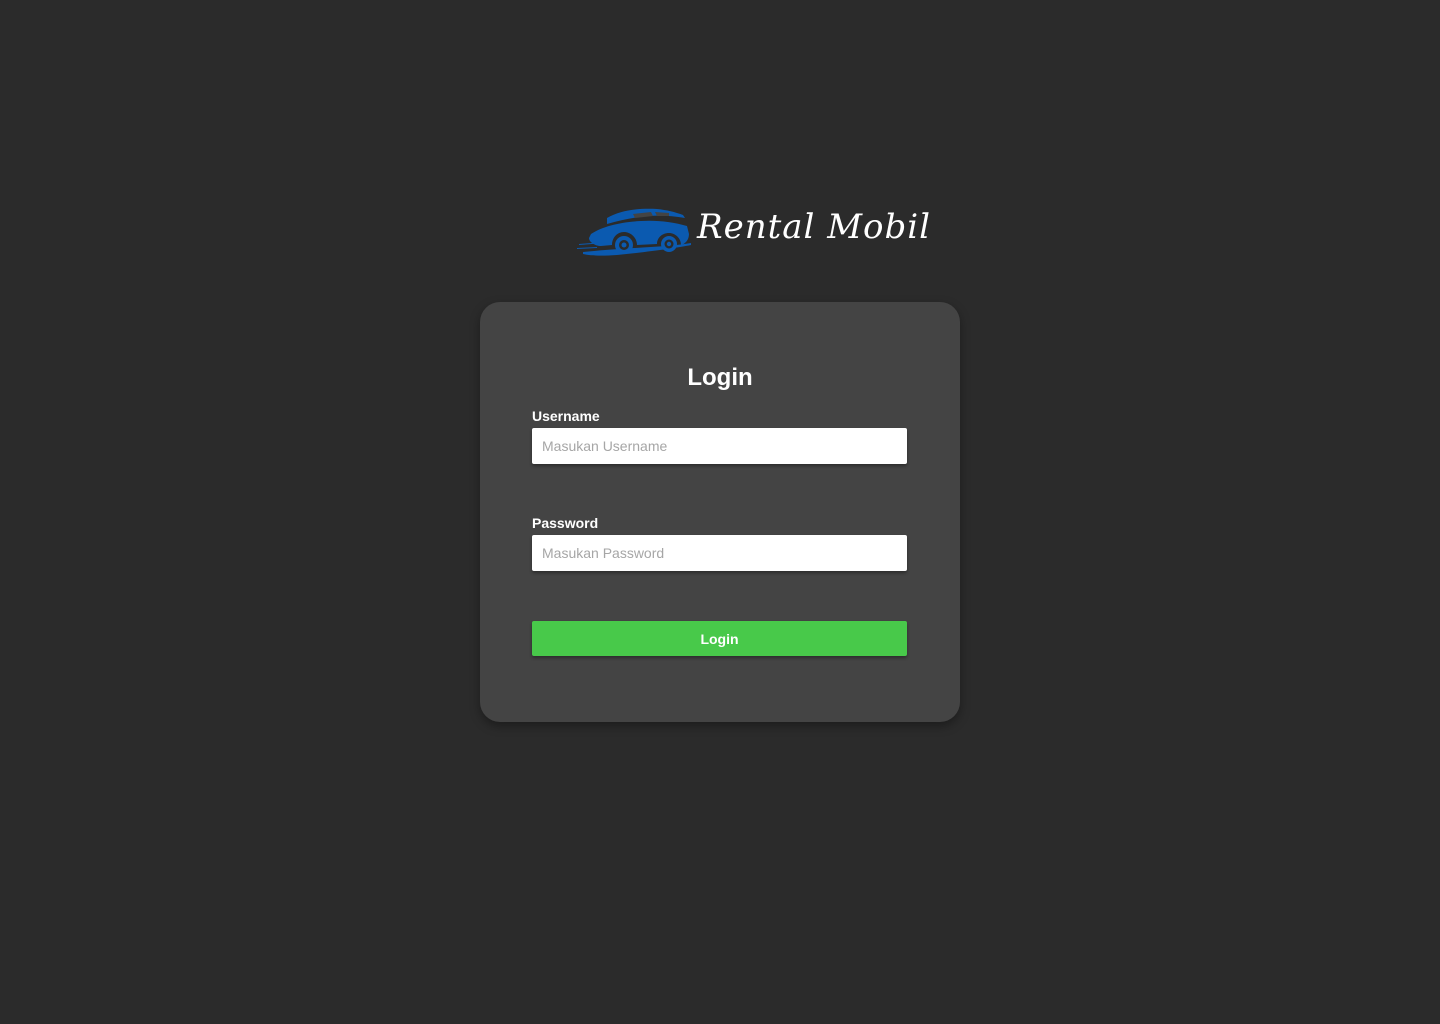 The height and width of the screenshot is (1024, 1440). I want to click on password-input, so click(719, 553).